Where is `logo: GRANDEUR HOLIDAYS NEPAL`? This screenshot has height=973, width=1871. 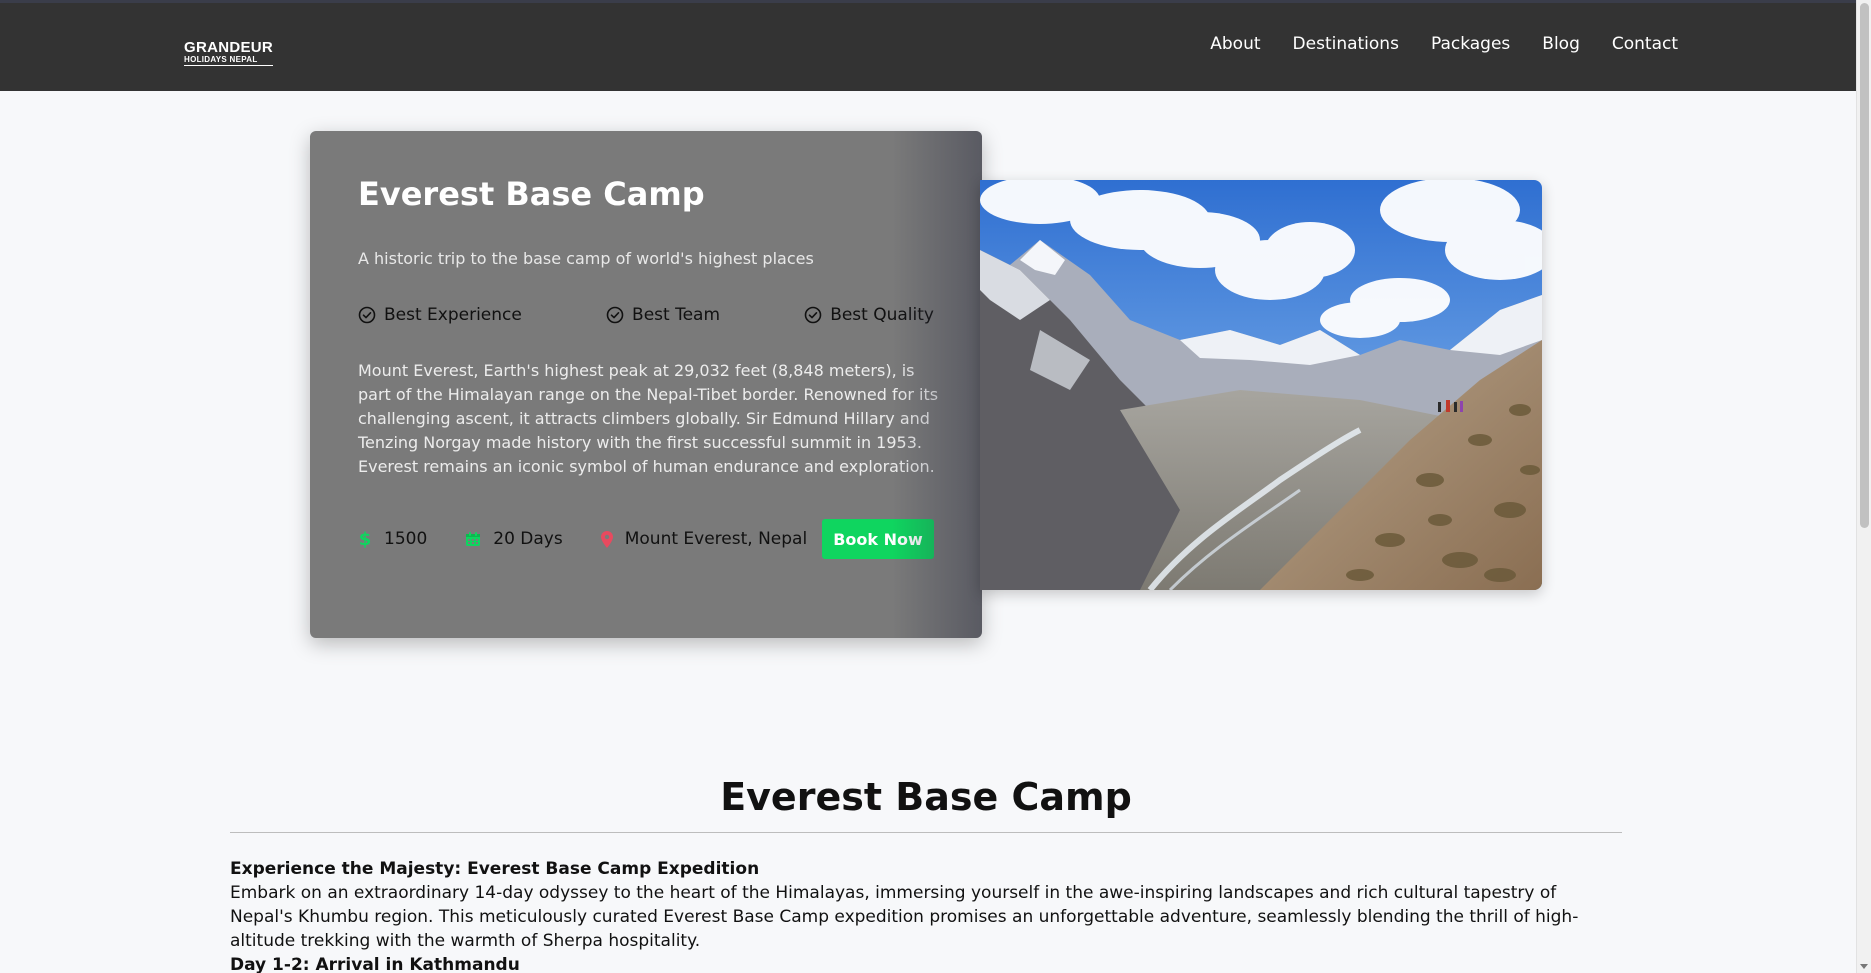 logo: GRANDEUR HOLIDAYS NEPAL is located at coordinates (227, 53).